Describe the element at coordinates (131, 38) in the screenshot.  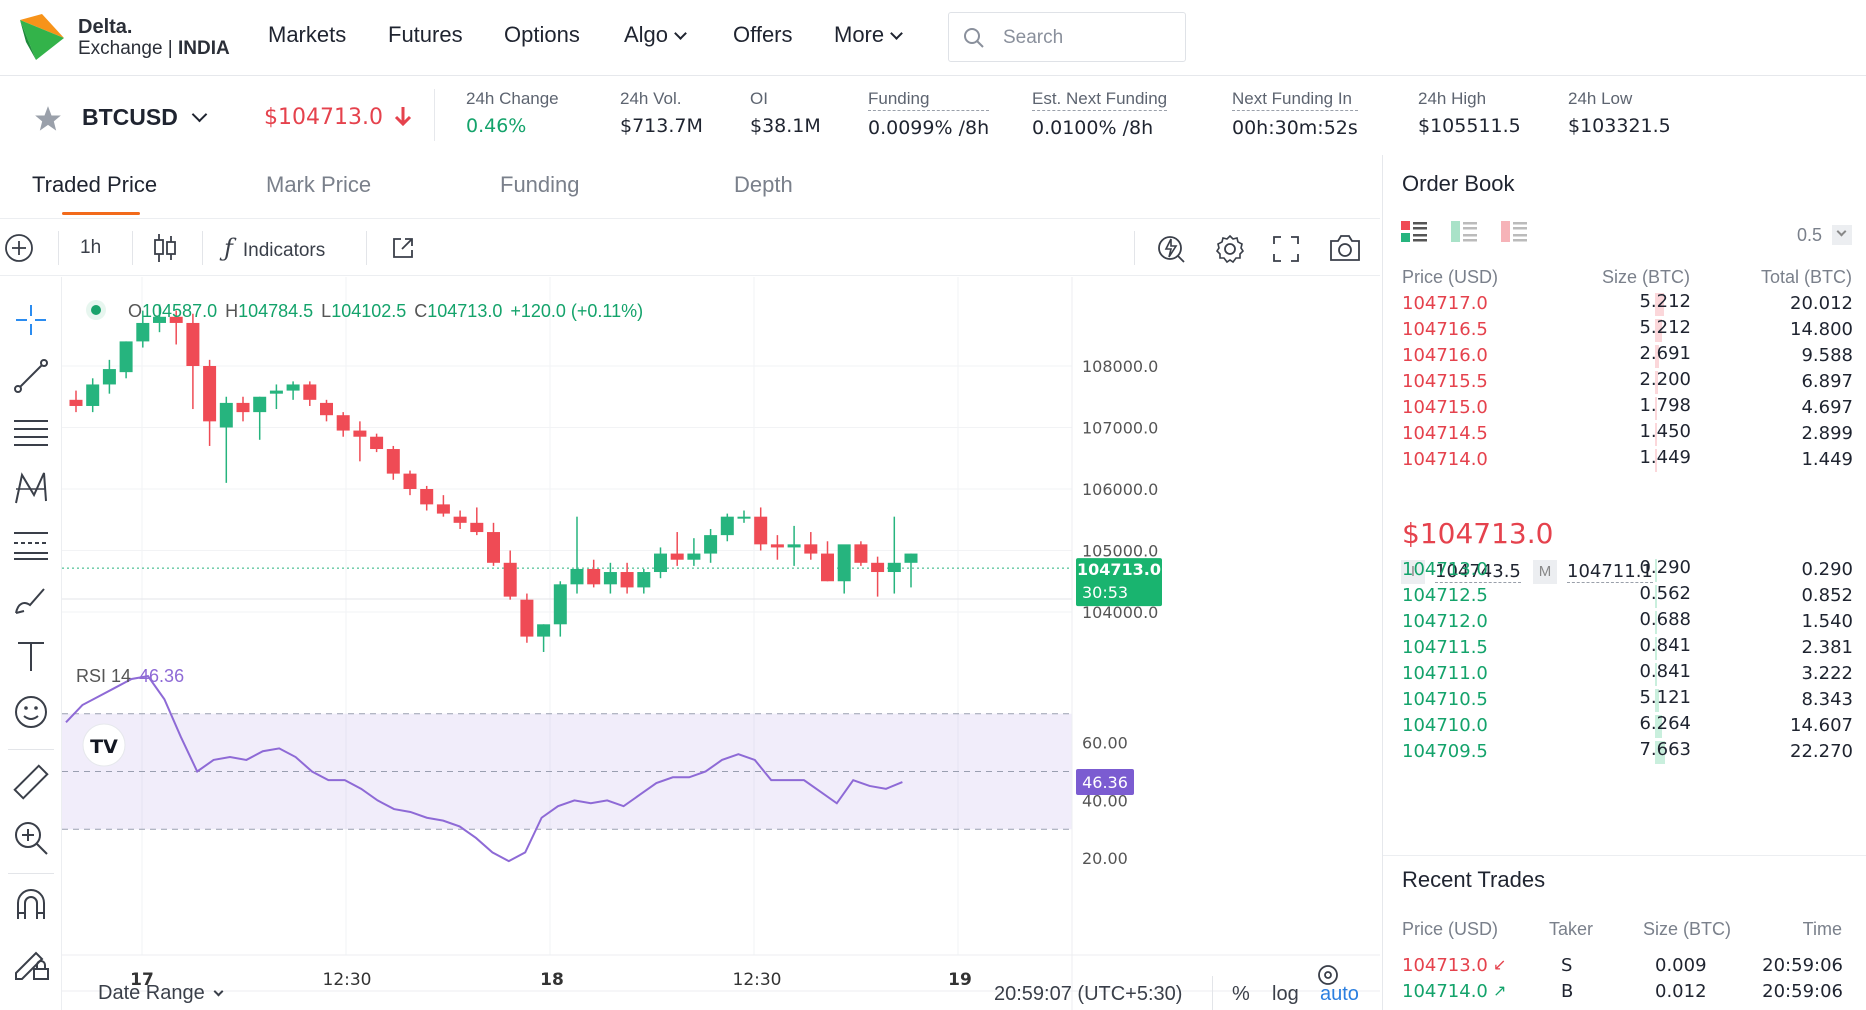
I see `brand-logo: Delta. Exchange | INDIA` at that location.